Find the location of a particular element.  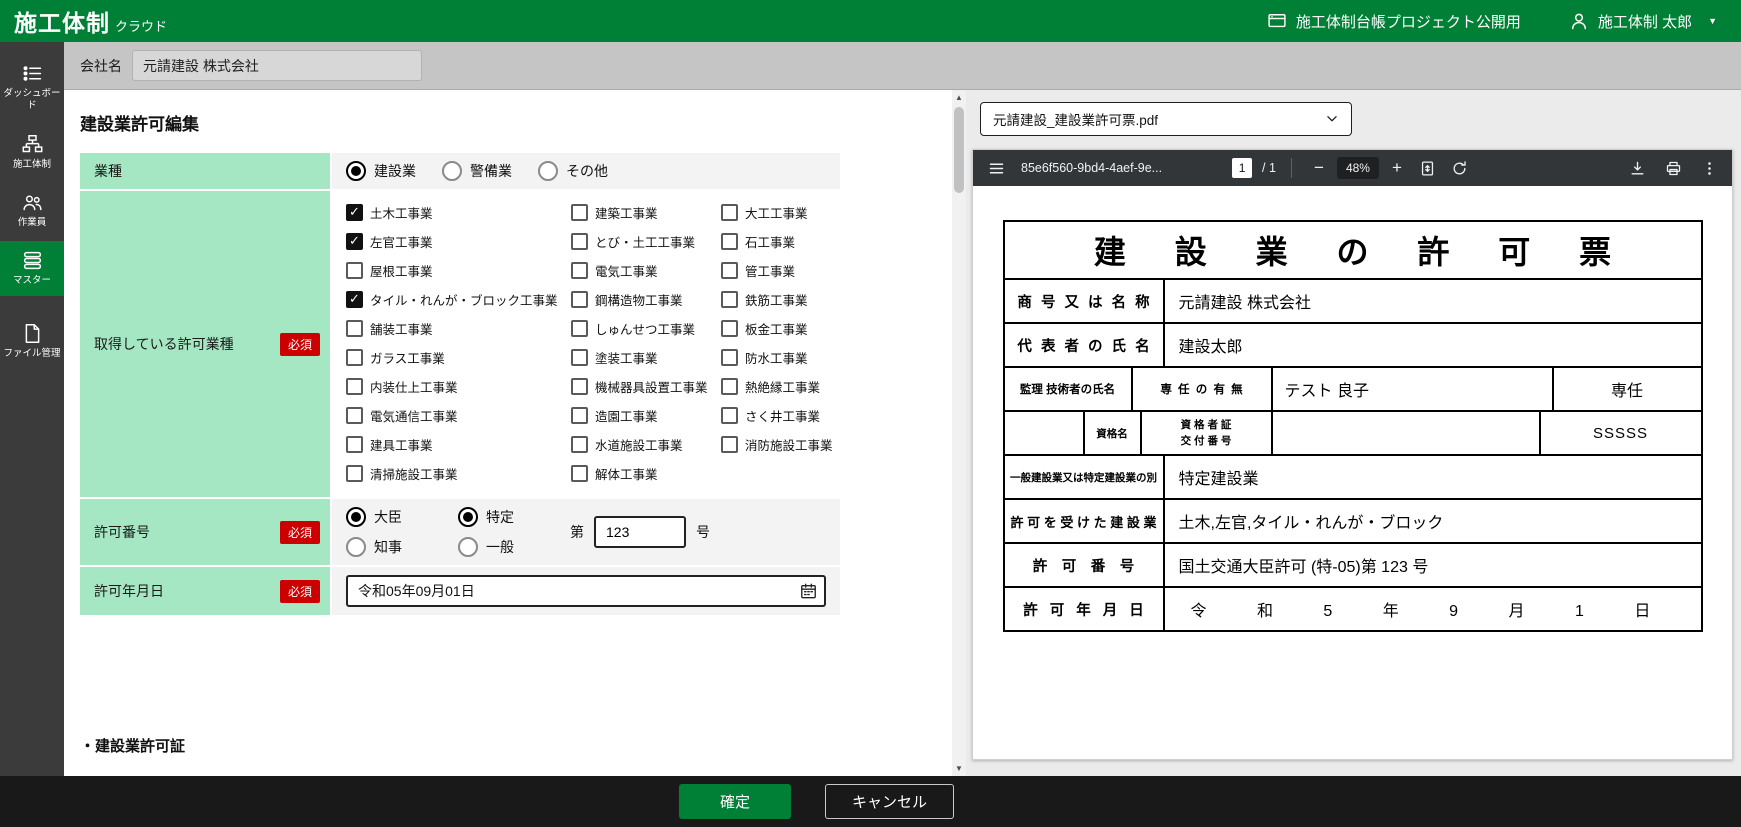

license-checkbox: 左官工事業 is located at coordinates (458, 241).